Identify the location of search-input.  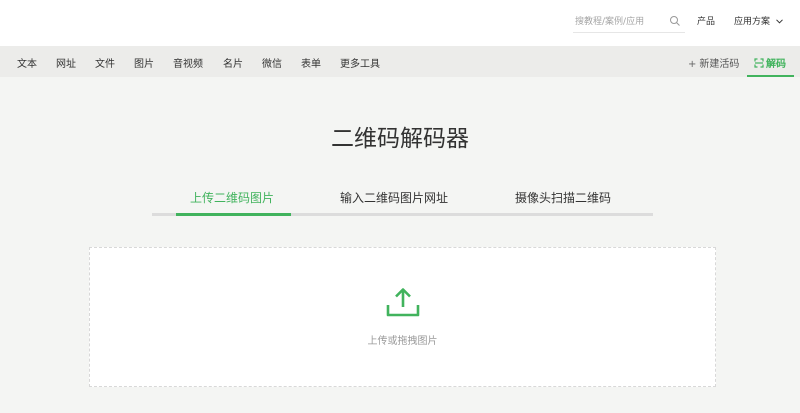
(620, 22).